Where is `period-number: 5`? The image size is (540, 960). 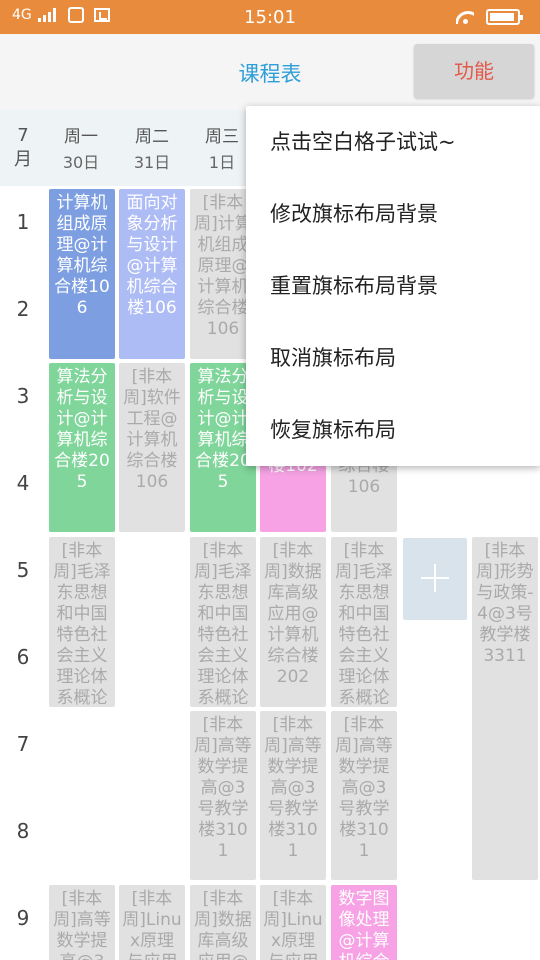
period-number: 5 is located at coordinates (23, 570).